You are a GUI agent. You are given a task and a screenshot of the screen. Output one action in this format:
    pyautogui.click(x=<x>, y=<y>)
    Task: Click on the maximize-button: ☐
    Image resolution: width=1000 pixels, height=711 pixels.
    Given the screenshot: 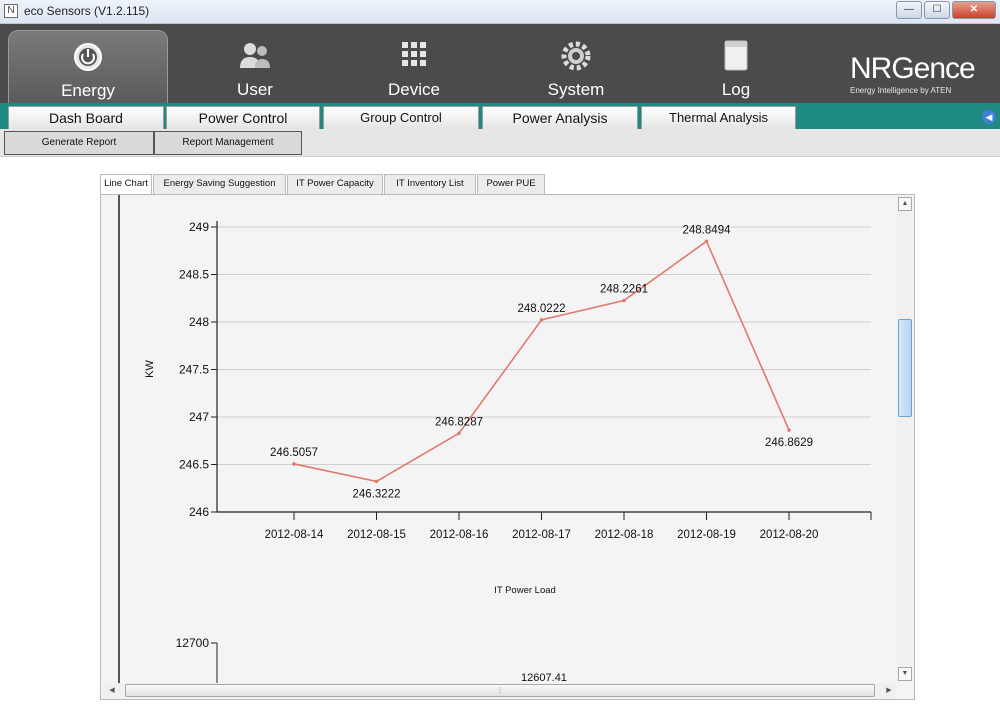 What is the action you would take?
    pyautogui.click(x=937, y=10)
    